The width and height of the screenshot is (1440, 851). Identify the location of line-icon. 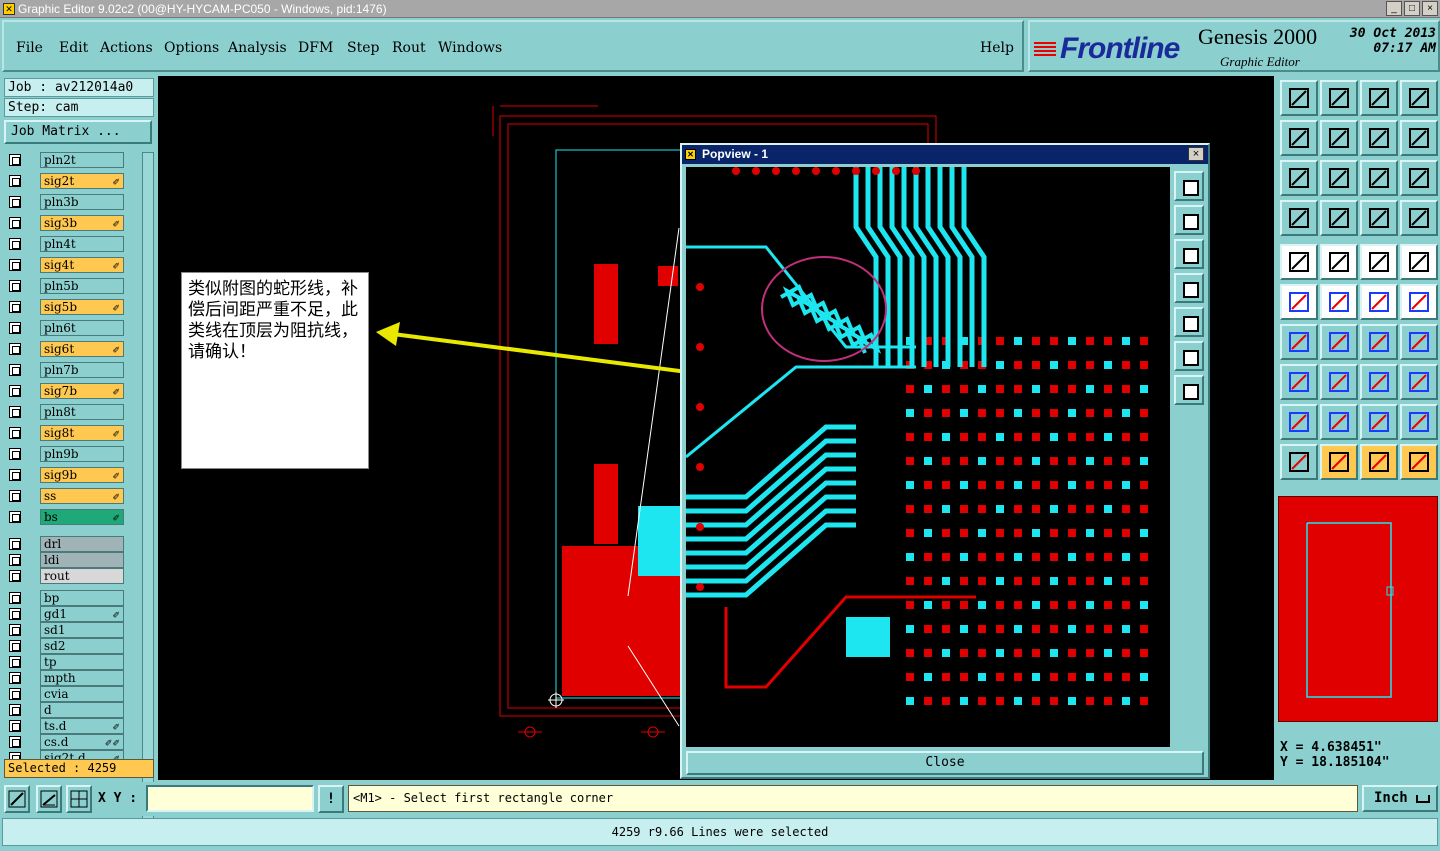
(1379, 302).